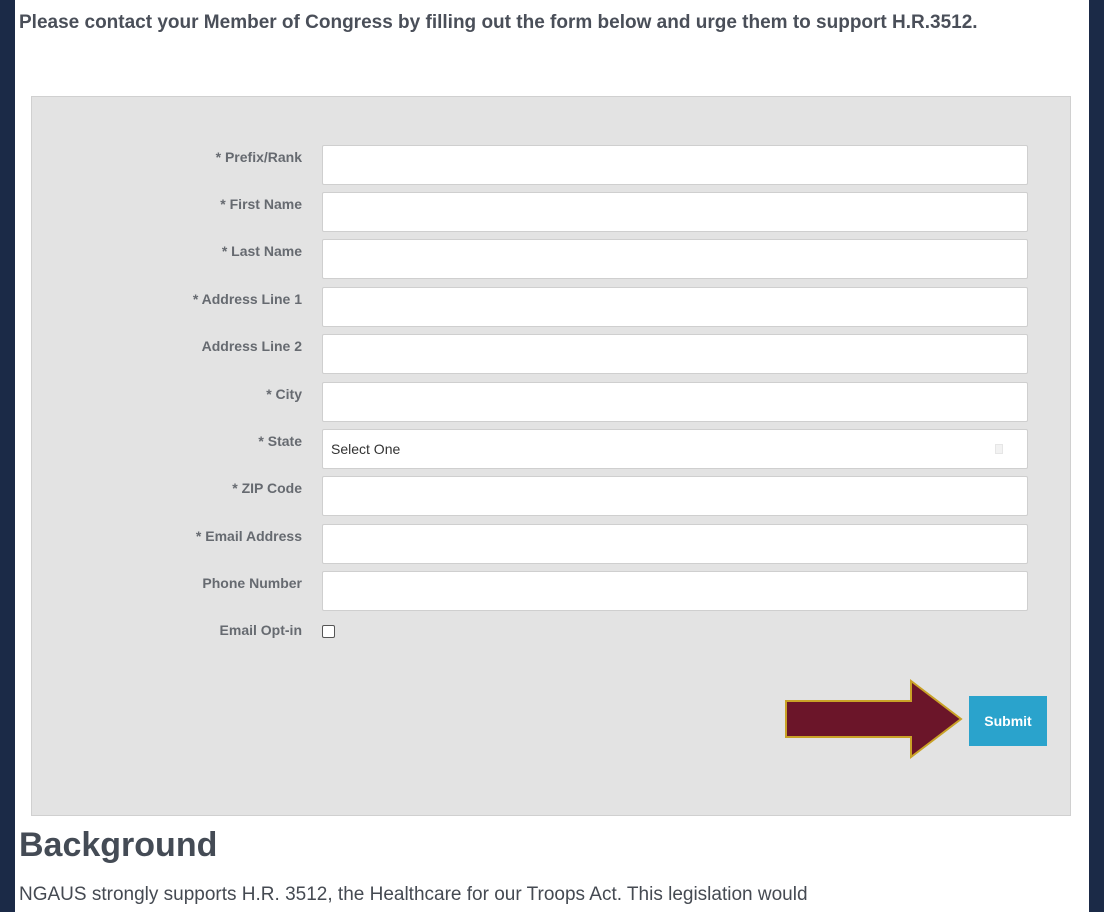 This screenshot has height=912, width=1104. I want to click on last-name-label: * Last Name, so click(261, 251).